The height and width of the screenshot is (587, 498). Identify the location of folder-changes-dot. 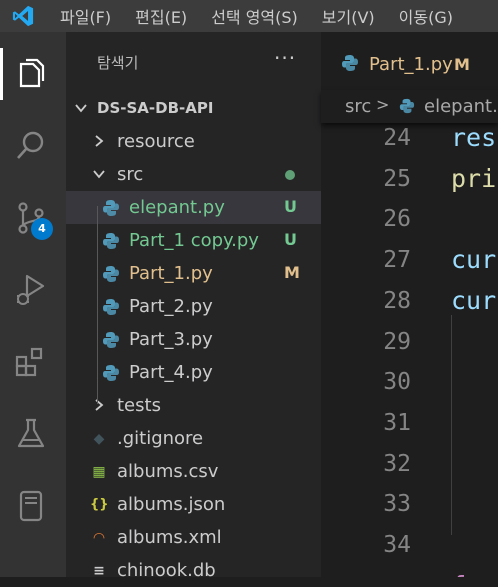
(290, 175).